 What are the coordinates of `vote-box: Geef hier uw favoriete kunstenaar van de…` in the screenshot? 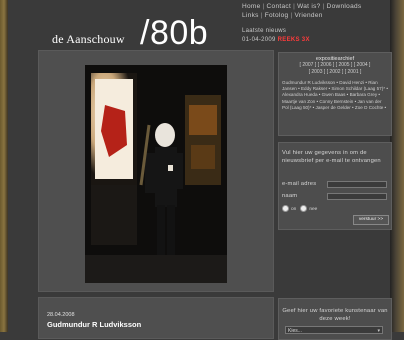 It's located at (335, 319).